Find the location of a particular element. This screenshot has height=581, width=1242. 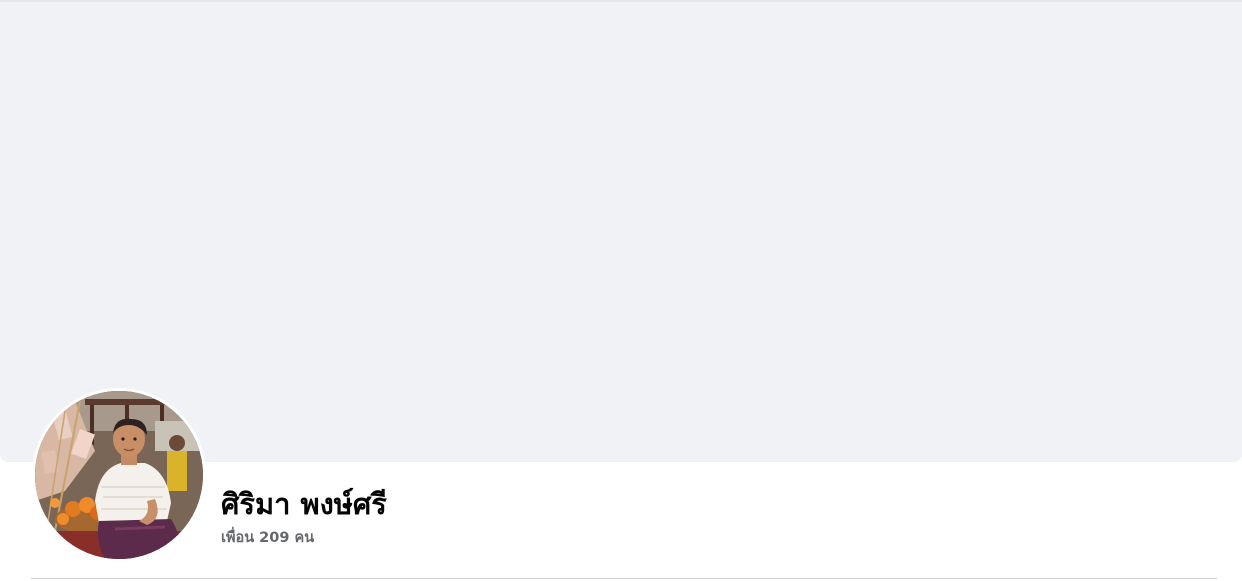

profile-photo-image is located at coordinates (119, 475).